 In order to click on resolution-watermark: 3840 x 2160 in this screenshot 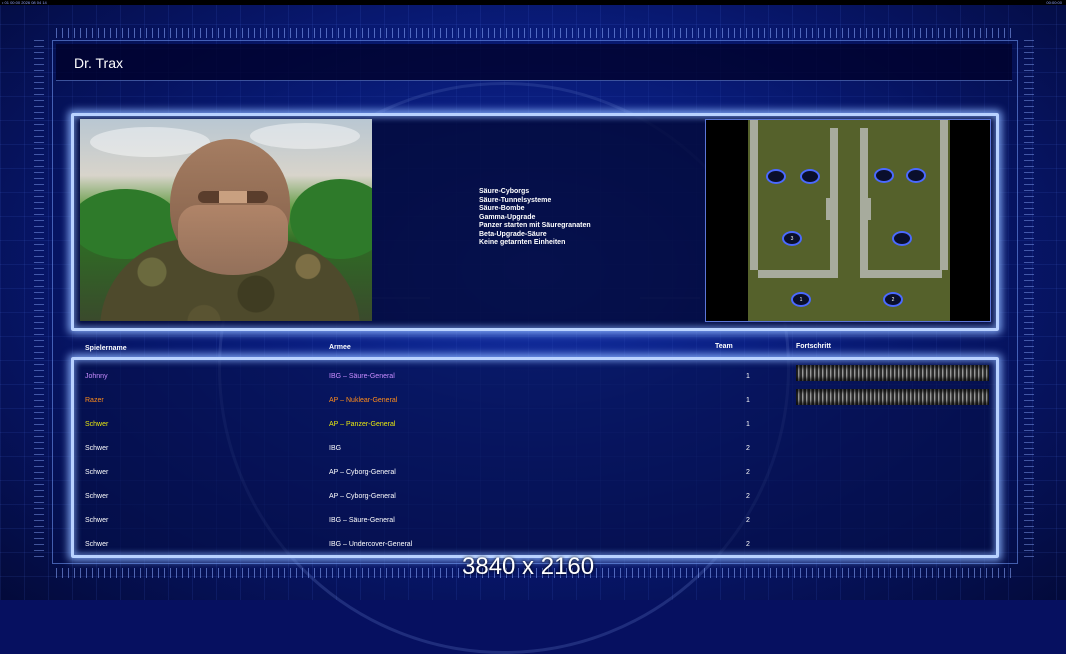, I will do `click(528, 566)`.